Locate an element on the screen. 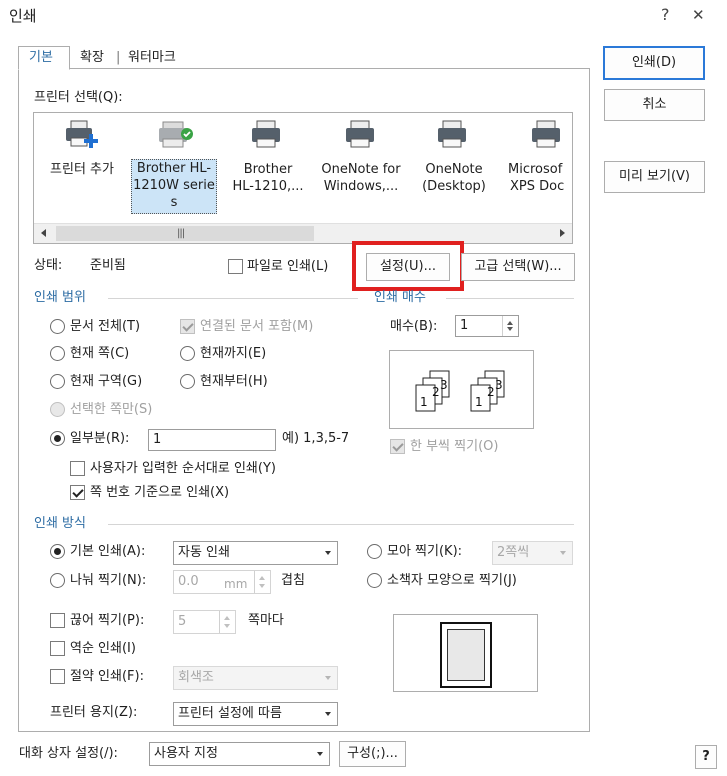  gather-select: 2쪽씩 is located at coordinates (532, 553).